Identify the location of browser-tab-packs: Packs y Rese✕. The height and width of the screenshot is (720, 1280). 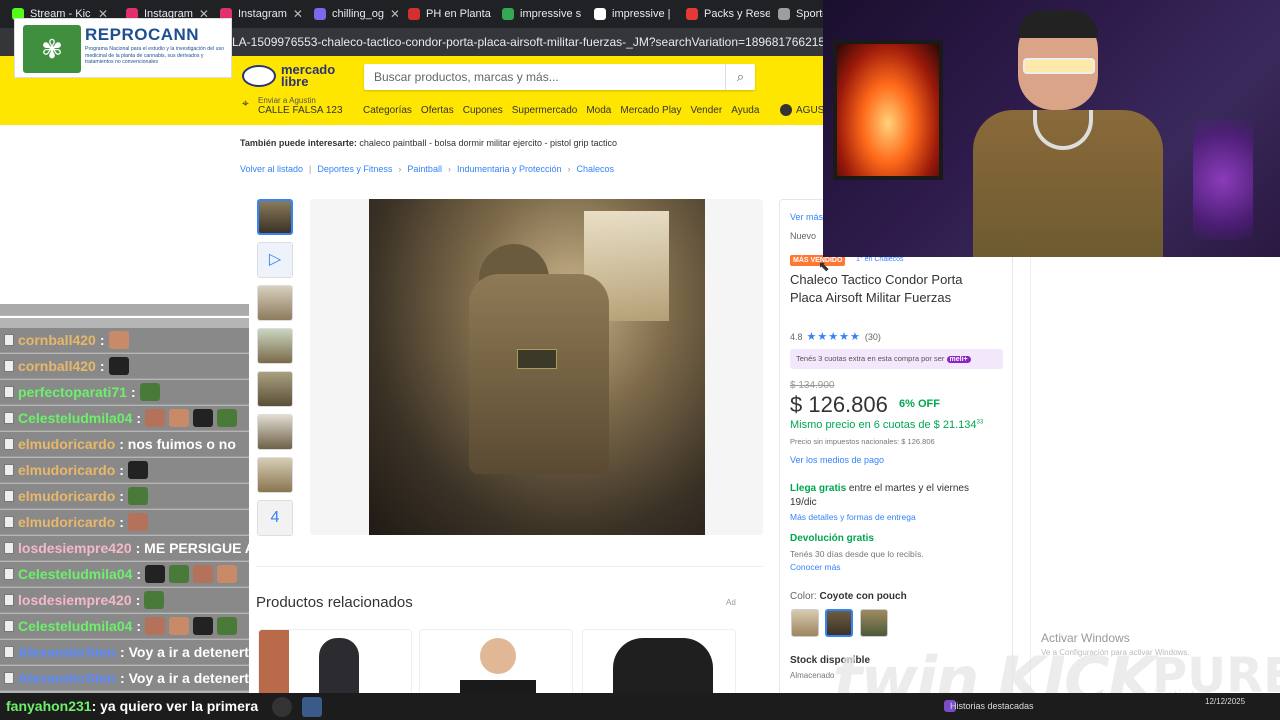
(724, 14).